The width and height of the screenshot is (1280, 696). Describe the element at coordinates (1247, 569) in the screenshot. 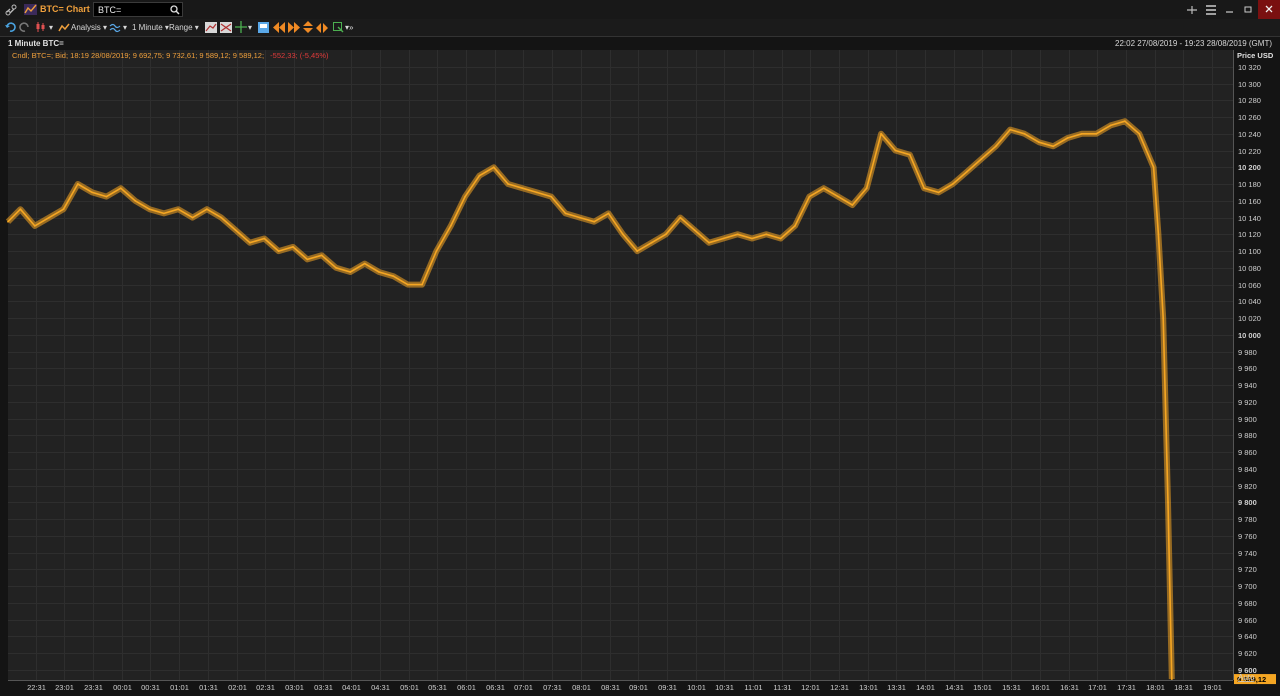

I see `y-tick-label: 9 720` at that location.